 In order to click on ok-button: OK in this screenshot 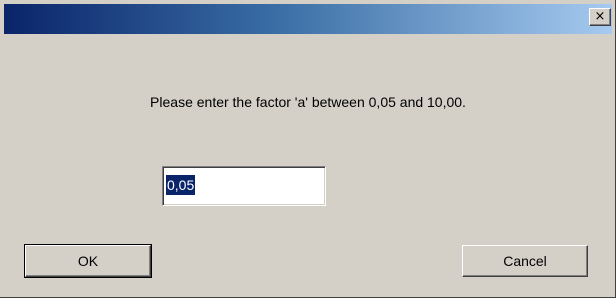, I will do `click(88, 261)`.